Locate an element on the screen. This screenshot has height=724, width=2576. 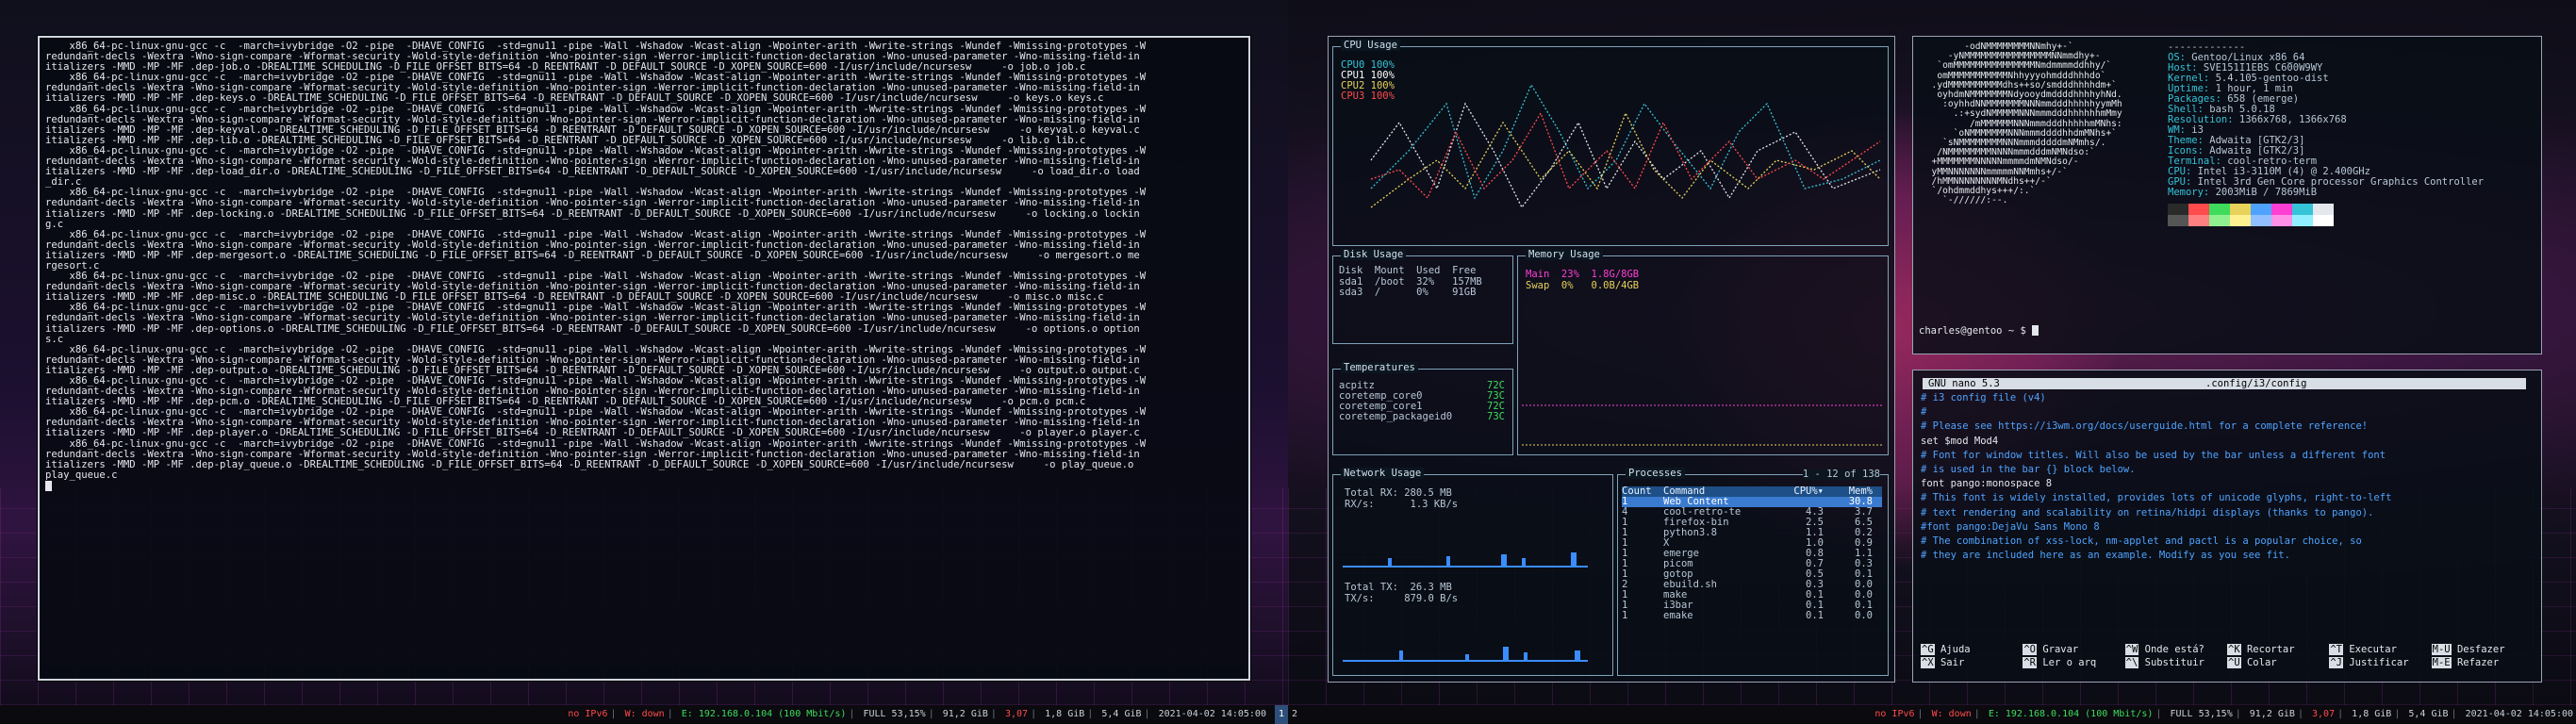
info-key: Memory: is located at coordinates (2189, 192).